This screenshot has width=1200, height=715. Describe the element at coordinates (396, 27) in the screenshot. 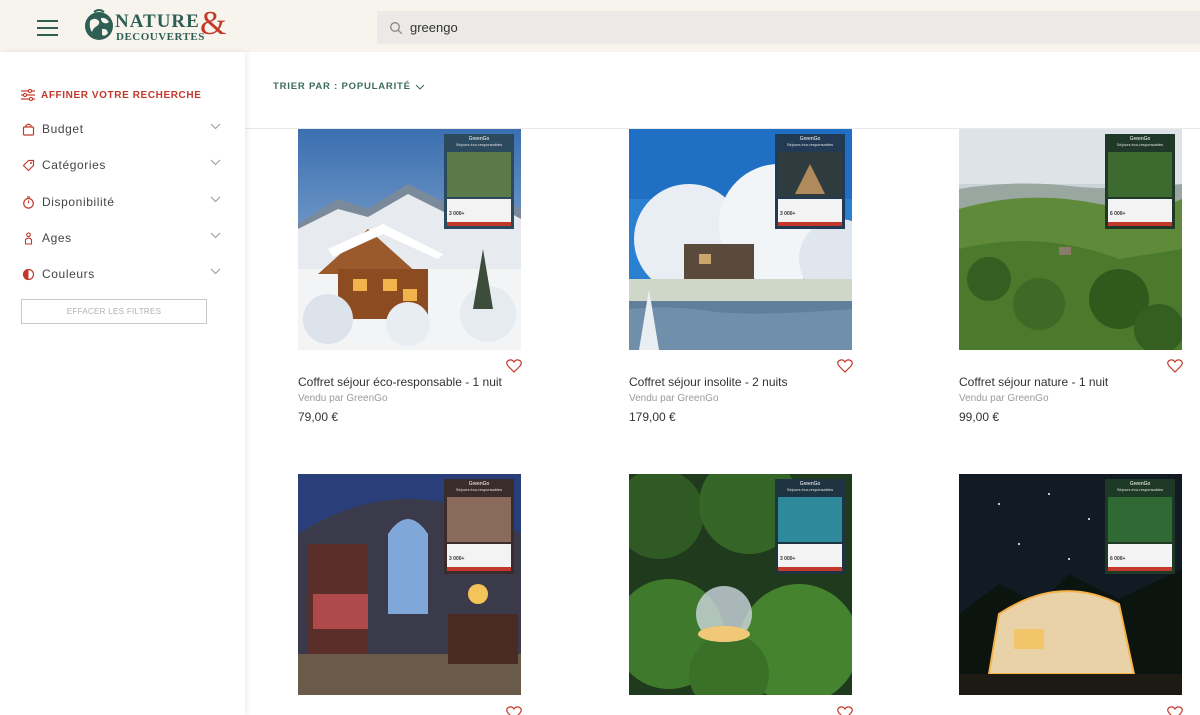

I see `search-icon` at that location.